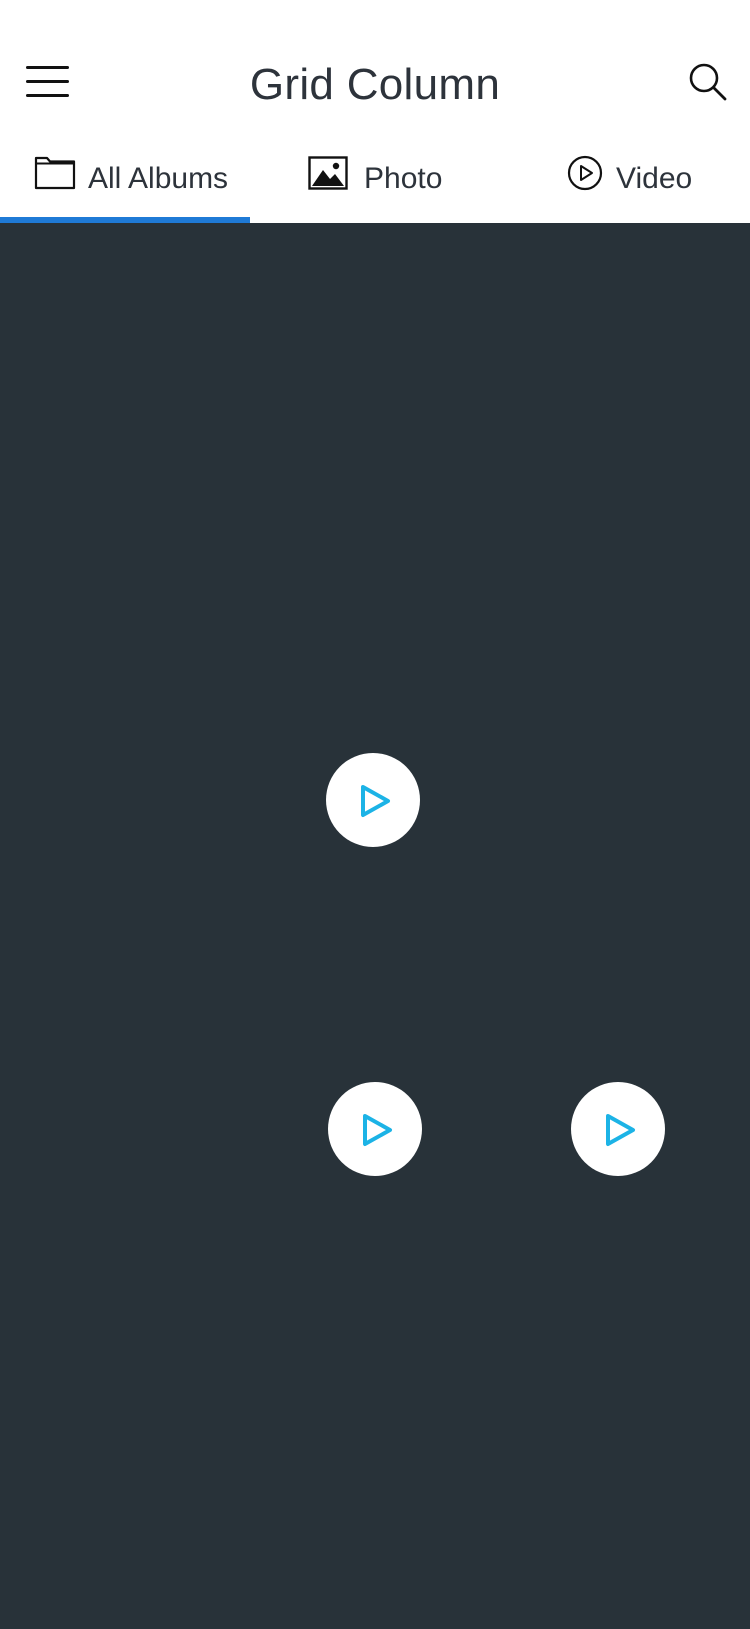 The image size is (750, 1629). I want to click on tab-video: Video, so click(625, 181).